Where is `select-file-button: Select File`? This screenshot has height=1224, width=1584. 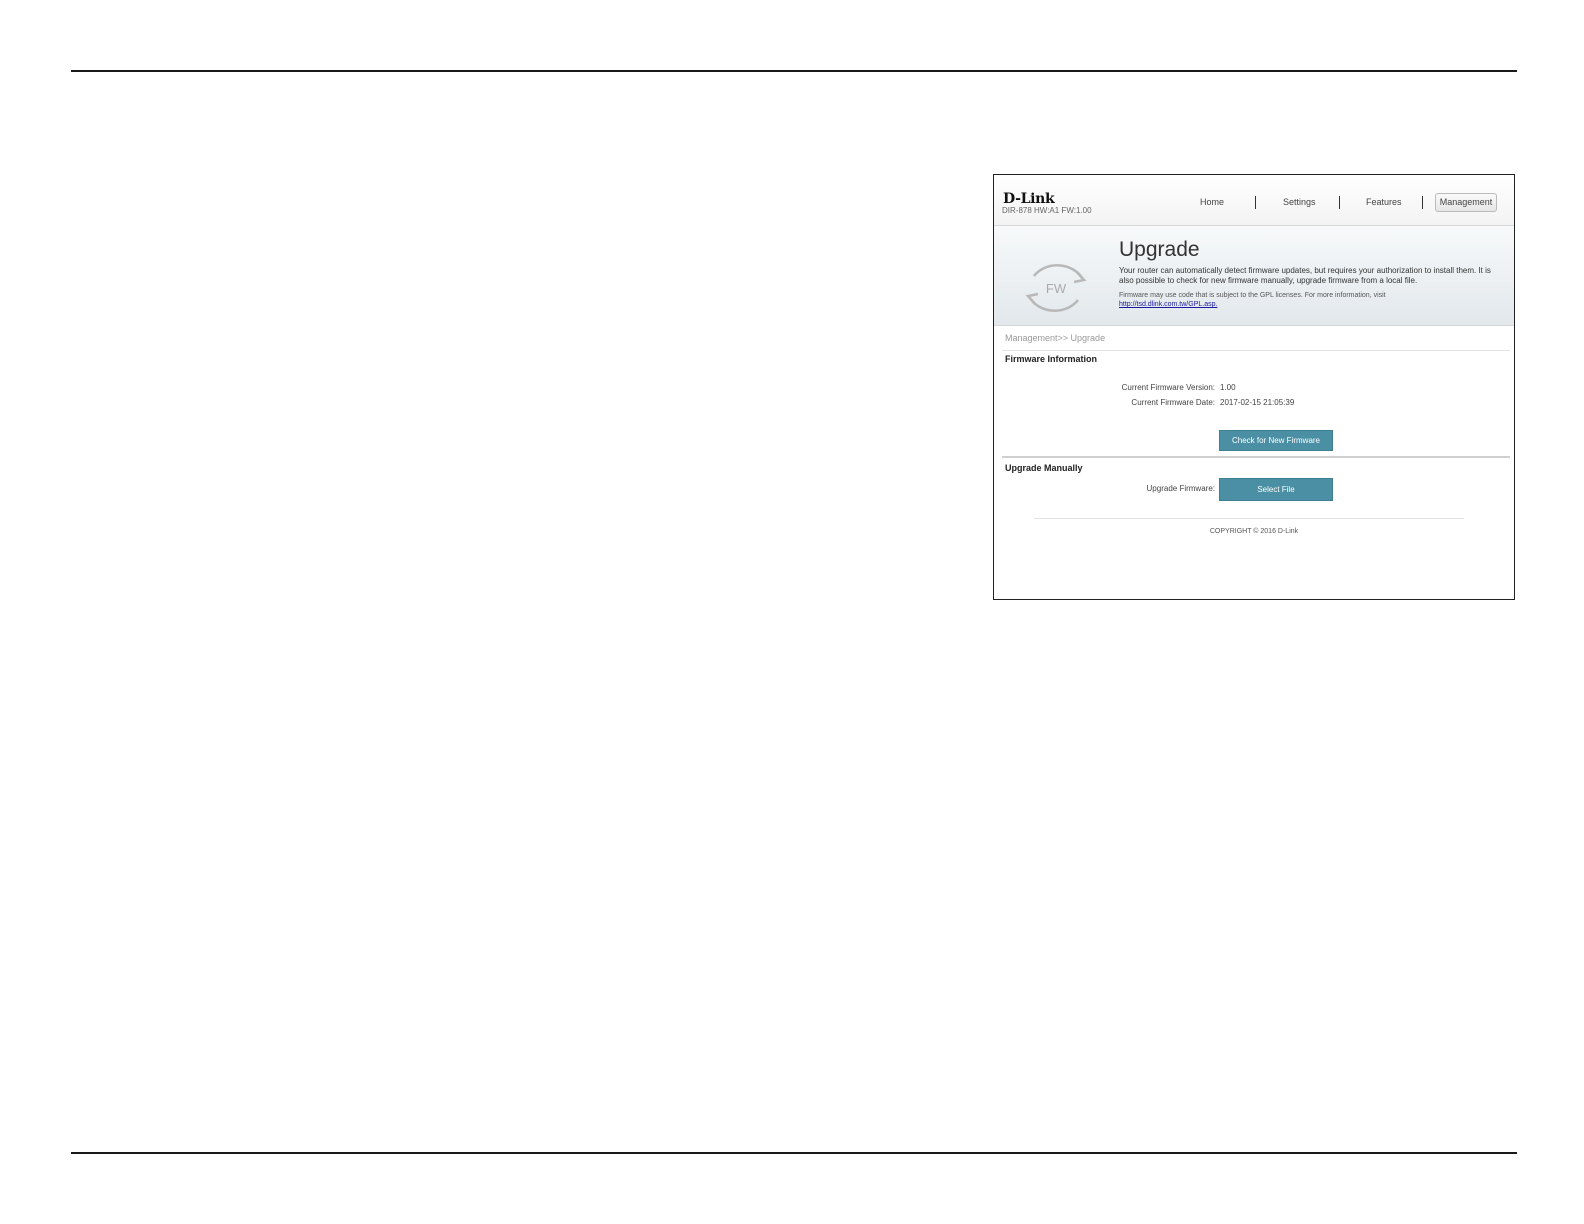 select-file-button: Select File is located at coordinates (1276, 489).